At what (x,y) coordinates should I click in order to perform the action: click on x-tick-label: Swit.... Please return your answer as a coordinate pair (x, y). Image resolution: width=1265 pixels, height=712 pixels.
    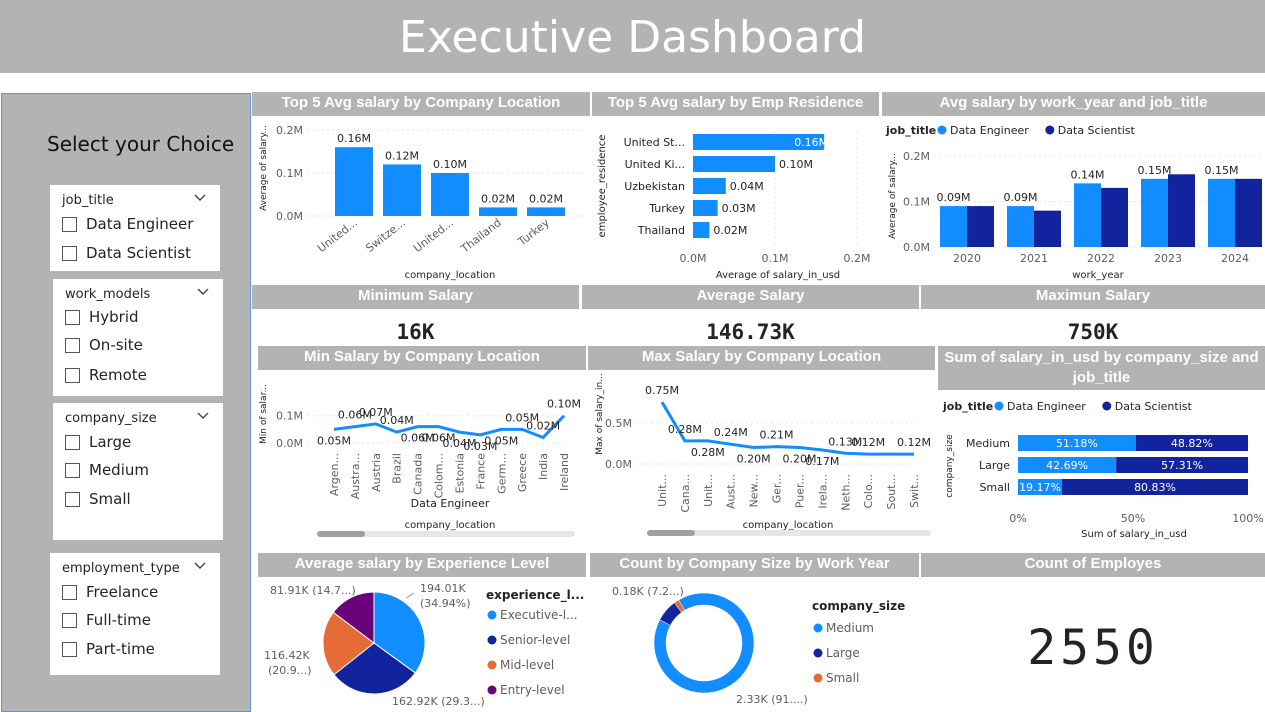
    Looking at the image, I should click on (914, 491).